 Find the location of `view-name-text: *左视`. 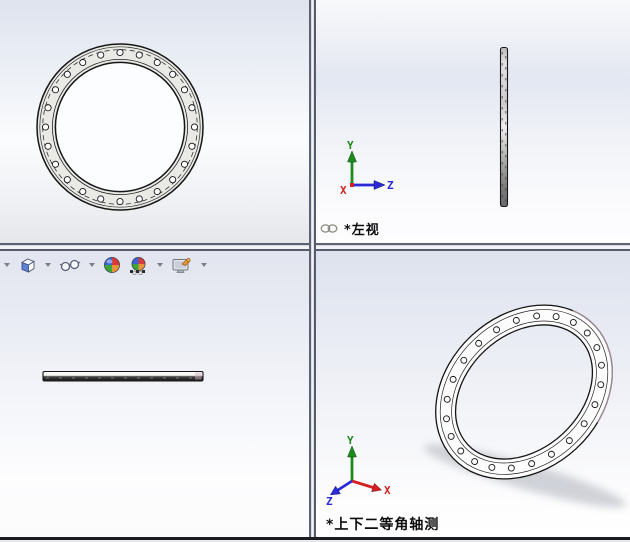

view-name-text: *左视 is located at coordinates (362, 230).